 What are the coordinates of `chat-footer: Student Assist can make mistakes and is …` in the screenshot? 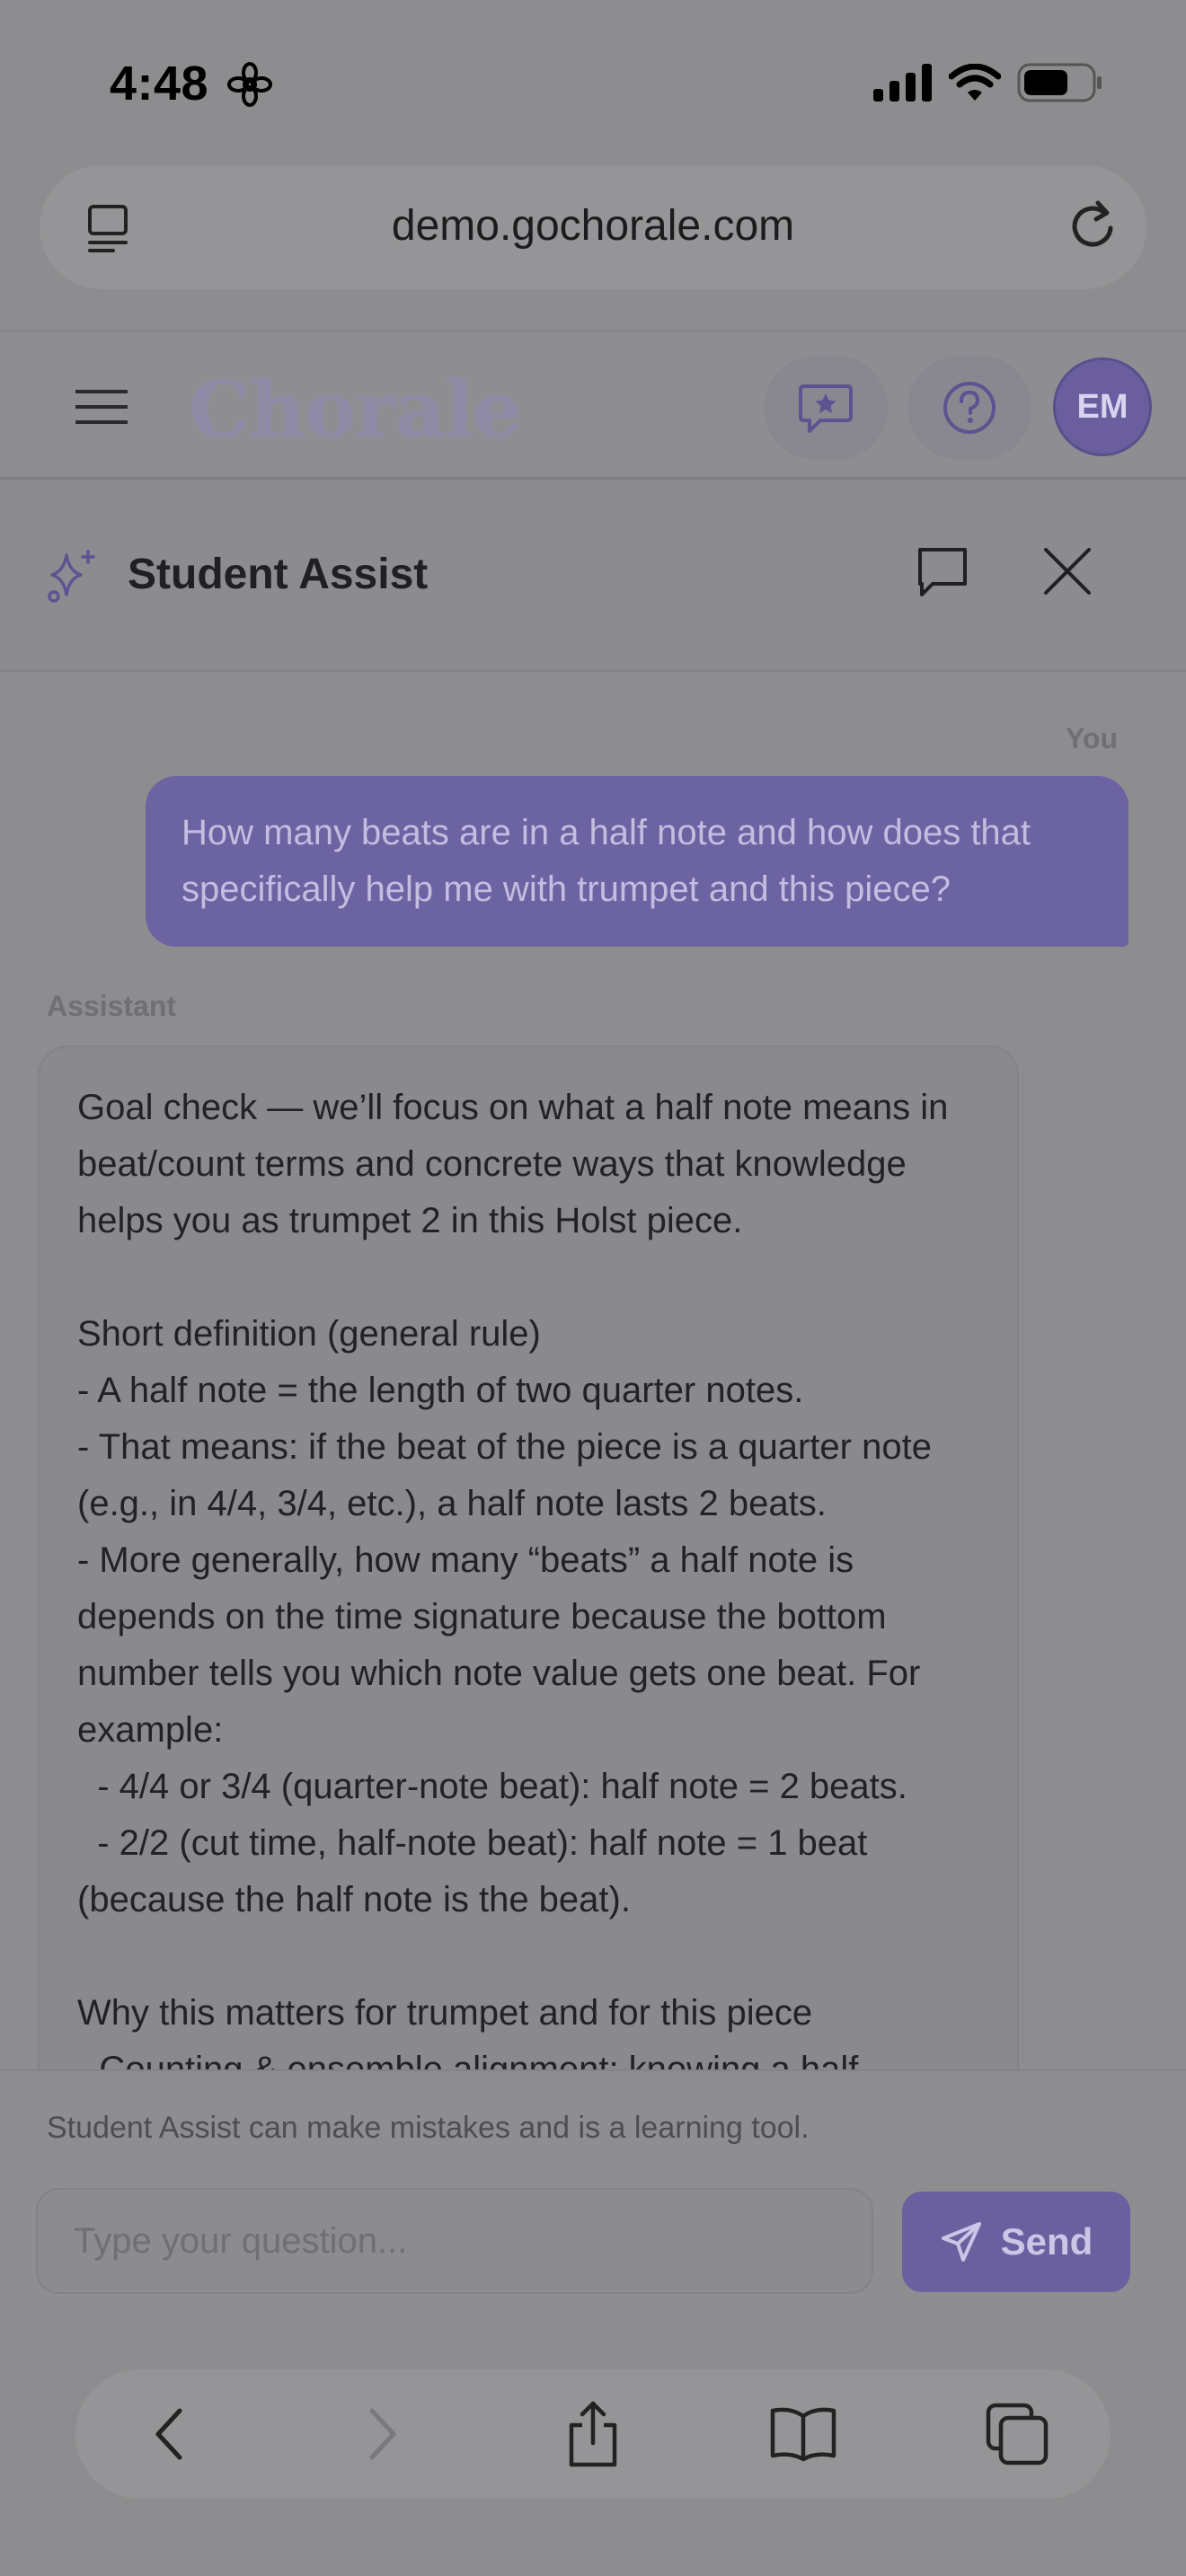 It's located at (593, 2197).